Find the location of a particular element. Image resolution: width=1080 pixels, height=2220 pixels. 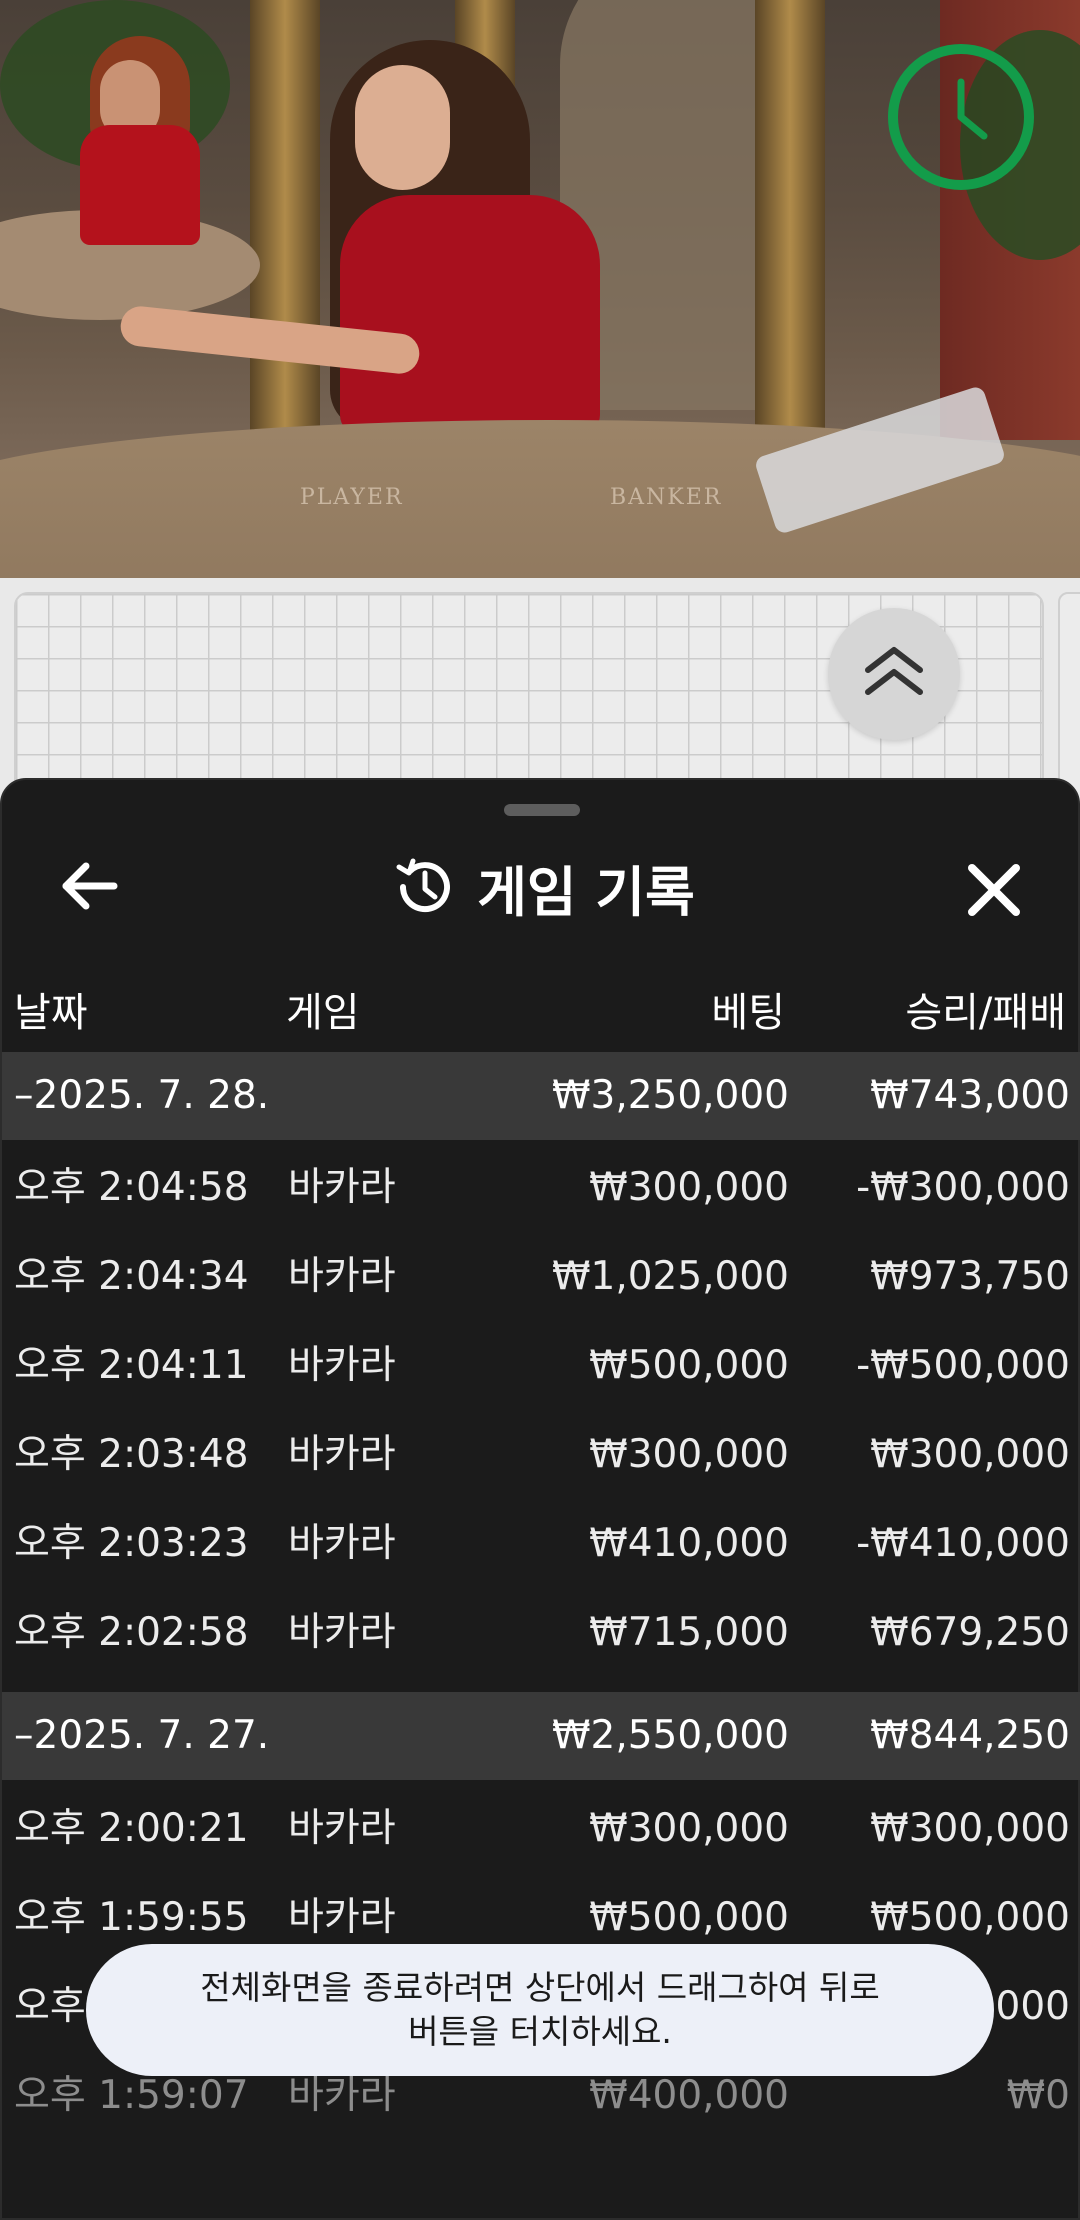

date-group-header: –2025. 7. 27. ₩2,550,000 ₩844,250 is located at coordinates (541, 1736).